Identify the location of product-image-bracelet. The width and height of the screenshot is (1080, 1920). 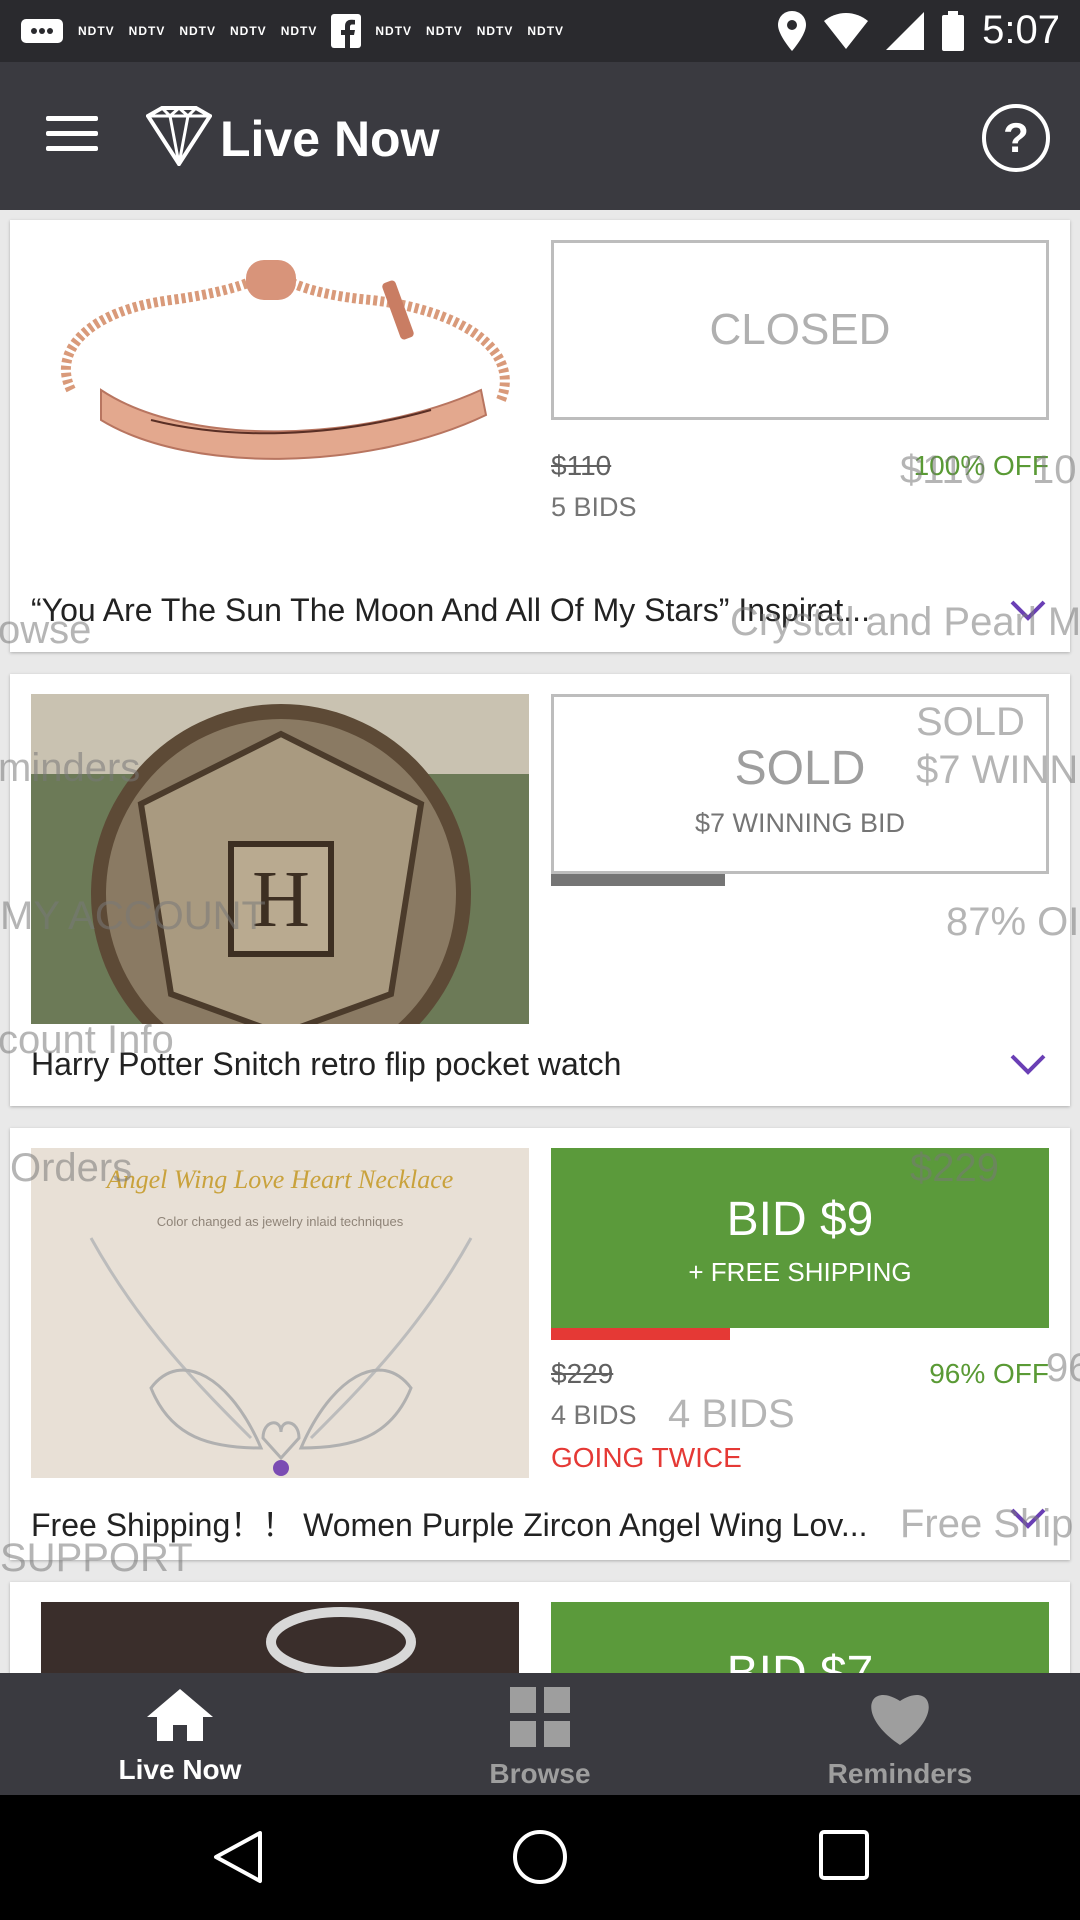
(280, 405).